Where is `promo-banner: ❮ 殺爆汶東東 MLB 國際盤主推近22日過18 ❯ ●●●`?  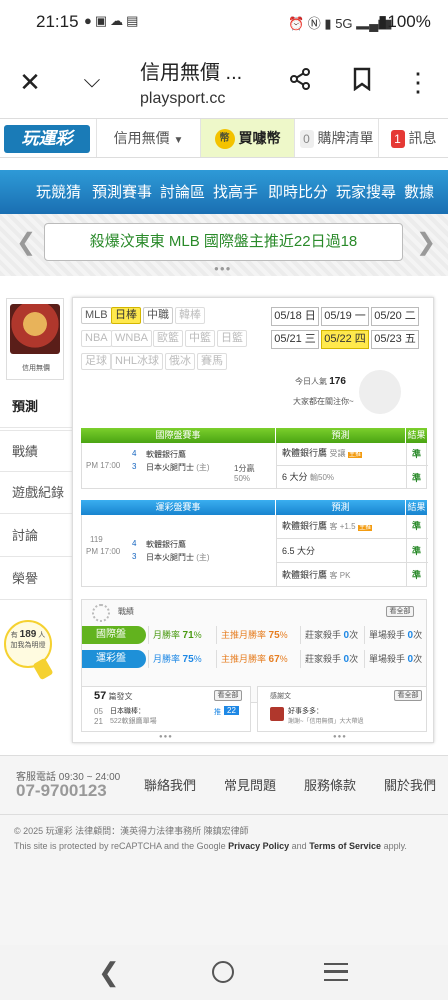 promo-banner: ❮ 殺爆汶東東 MLB 國際盤主推近22日過18 ❯ ●●● is located at coordinates (224, 245).